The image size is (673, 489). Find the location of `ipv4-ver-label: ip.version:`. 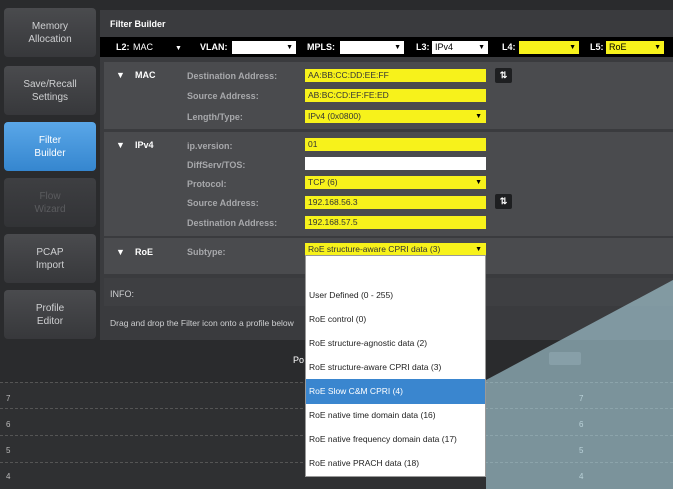

ipv4-ver-label: ip.version: is located at coordinates (210, 146).